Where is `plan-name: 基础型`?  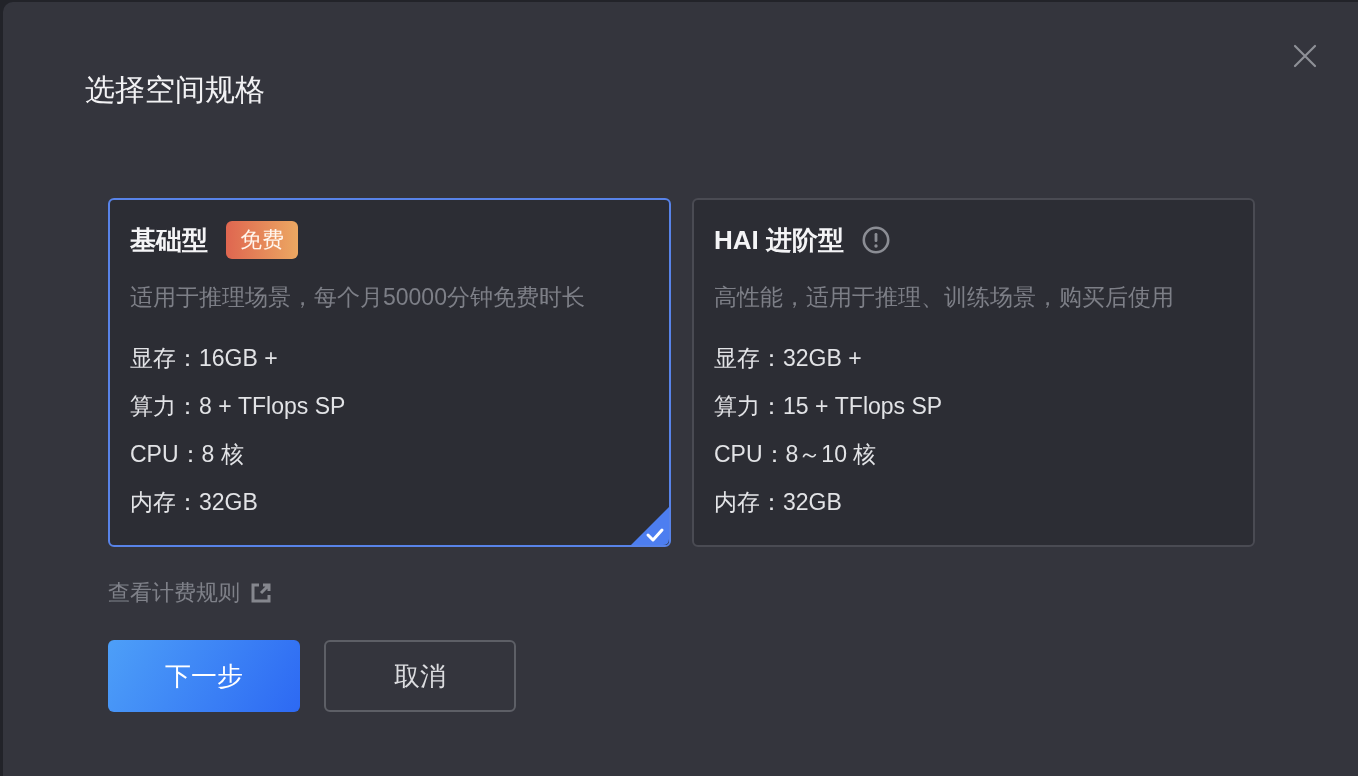 plan-name: 基础型 is located at coordinates (169, 240).